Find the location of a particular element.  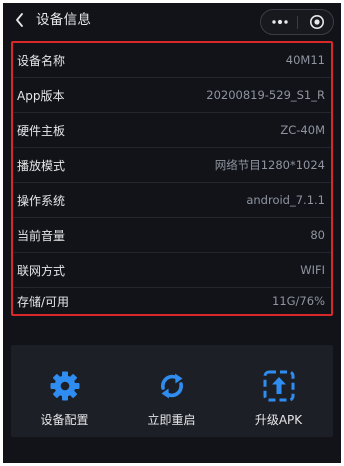

info-row-os: 操作系统 android_7.1.1 is located at coordinates (172, 200).